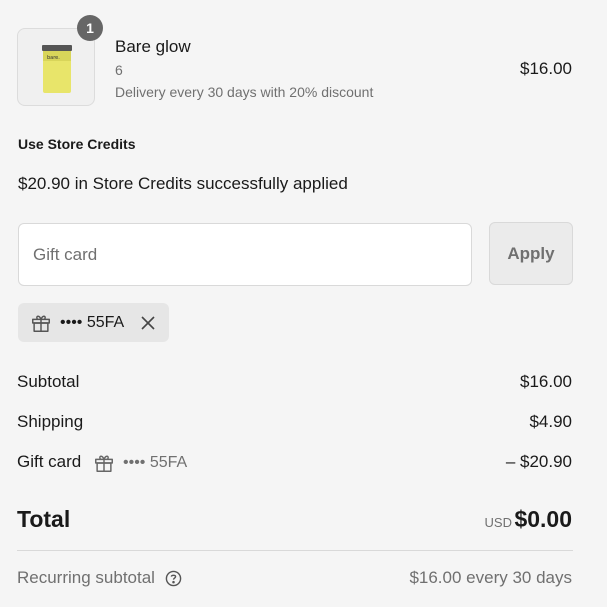 This screenshot has width=607, height=607. I want to click on recurring-subtotal-label: Recurring subtotal, so click(86, 577).